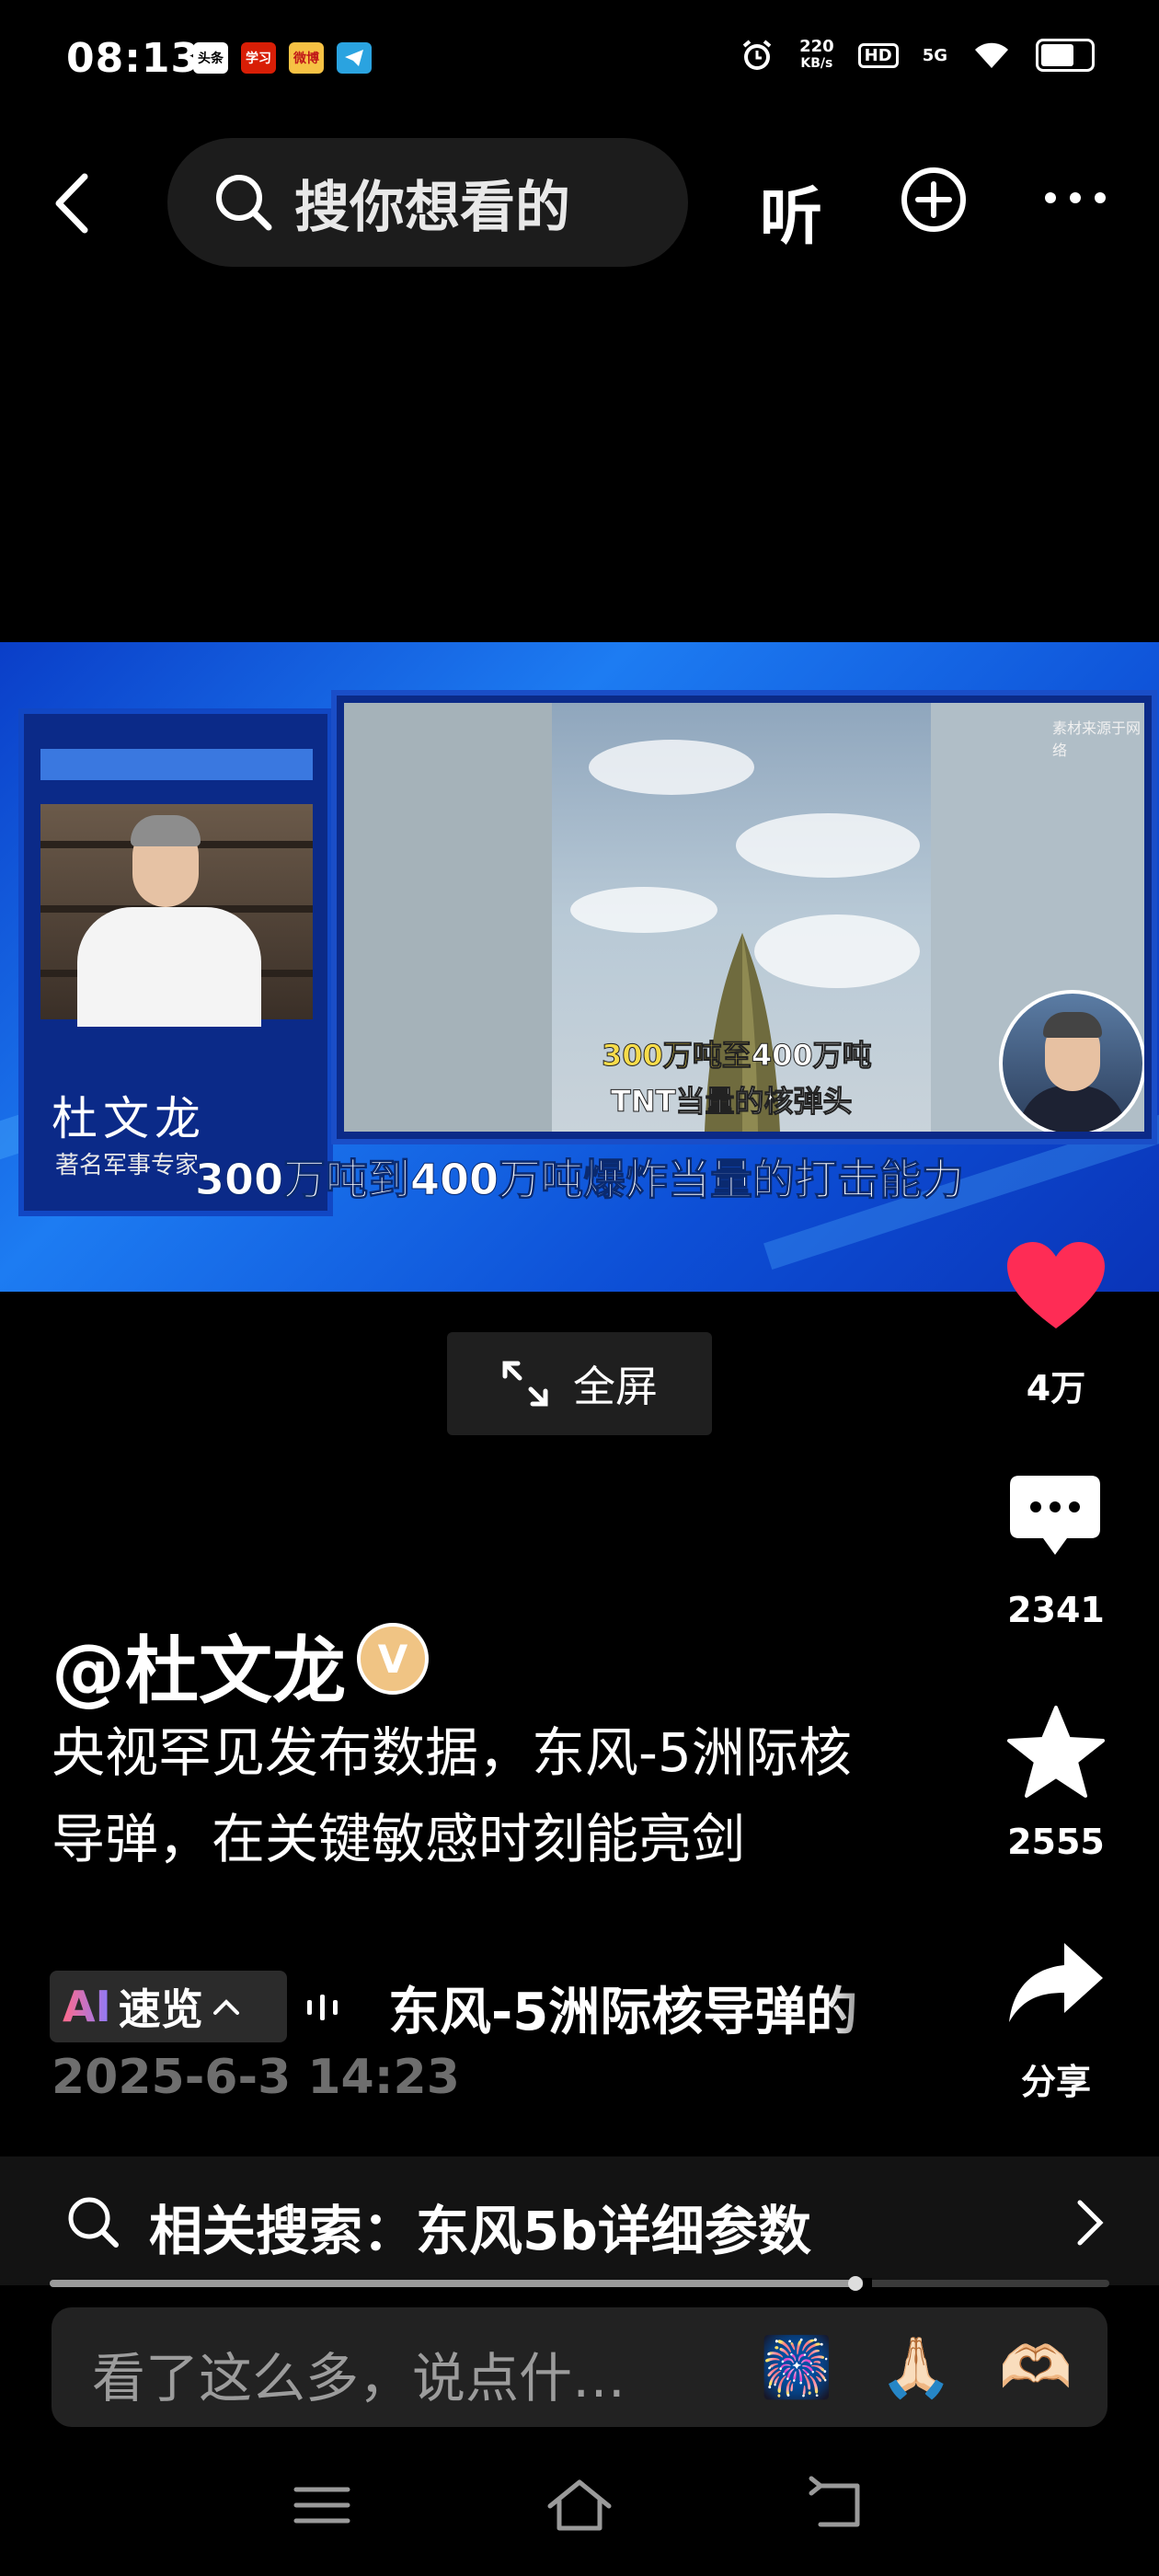 The height and width of the screenshot is (2576, 1159). I want to click on related-search-label: 相关搜索：东风5b详细参数, so click(480, 2231).